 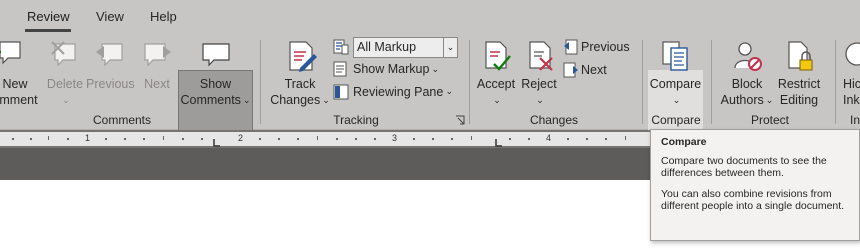 What do you see at coordinates (216, 55) in the screenshot?
I see `show-comments-icon` at bounding box center [216, 55].